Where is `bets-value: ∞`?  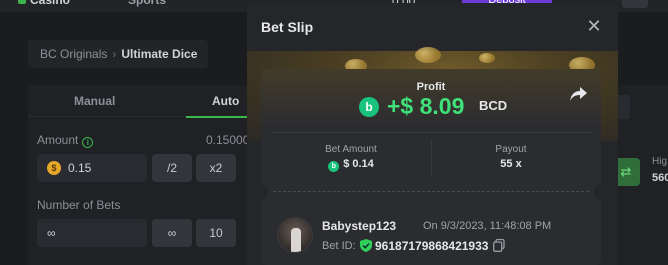 bets-value: ∞ is located at coordinates (51, 233).